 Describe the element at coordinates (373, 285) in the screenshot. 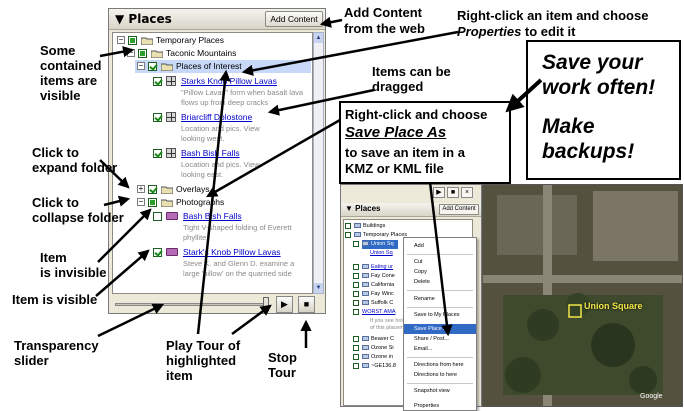

I see `list-item: California` at that location.